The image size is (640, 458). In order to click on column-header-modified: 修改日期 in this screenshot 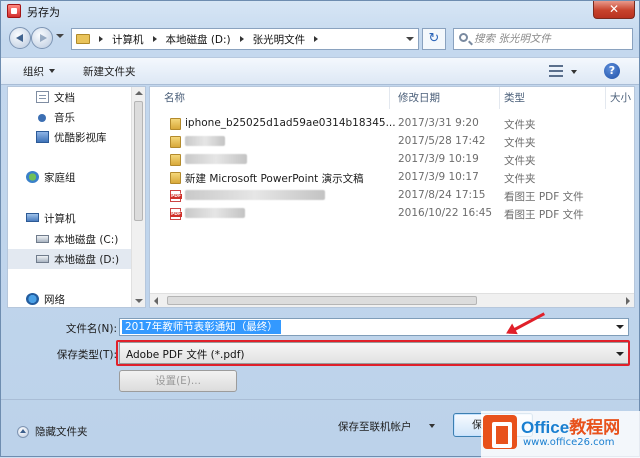, I will do `click(447, 98)`.